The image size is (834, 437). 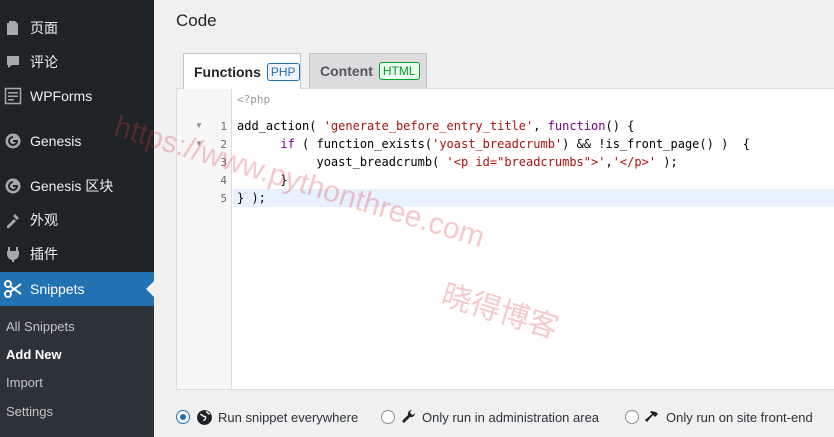 What do you see at coordinates (227, 71) in the screenshot?
I see `tab-label: Functions` at bounding box center [227, 71].